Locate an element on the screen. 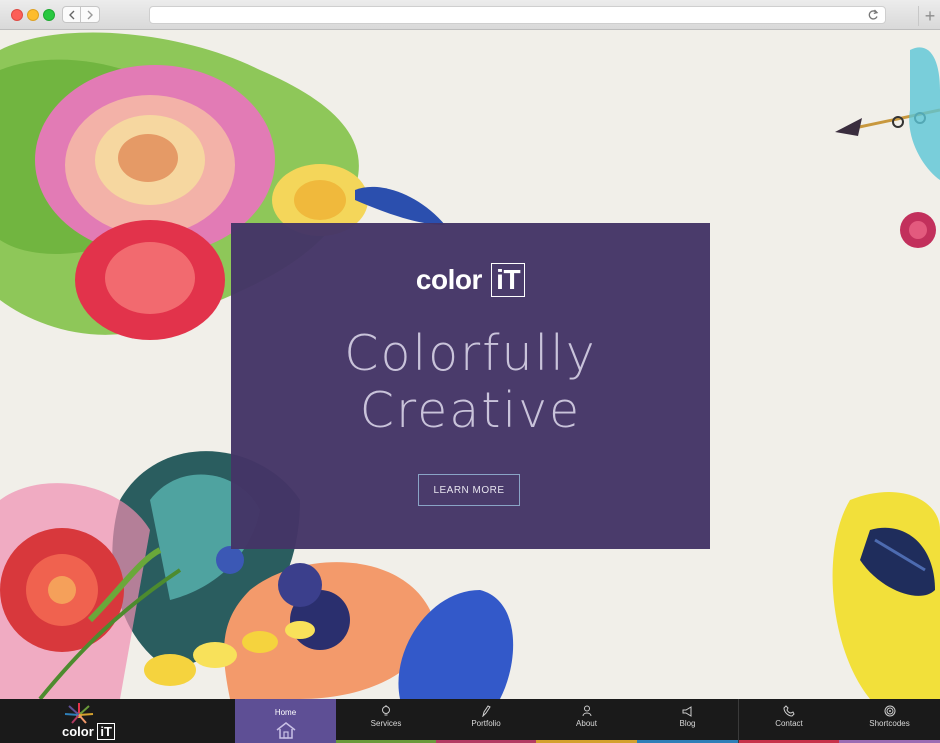 This screenshot has width=940, height=743. forward-button is located at coordinates (90, 14).